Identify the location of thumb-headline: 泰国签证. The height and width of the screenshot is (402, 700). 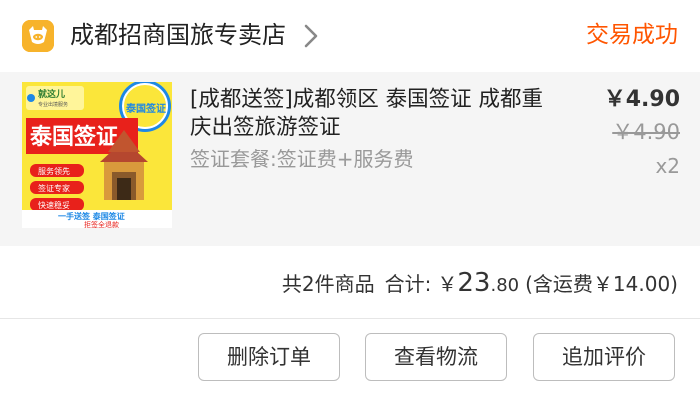
(73, 137).